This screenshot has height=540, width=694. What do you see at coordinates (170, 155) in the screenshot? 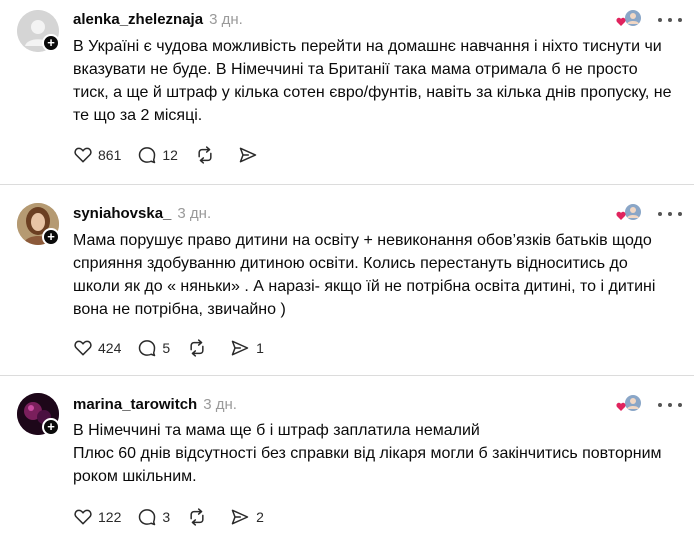
I see `reply-count: 12` at bounding box center [170, 155].